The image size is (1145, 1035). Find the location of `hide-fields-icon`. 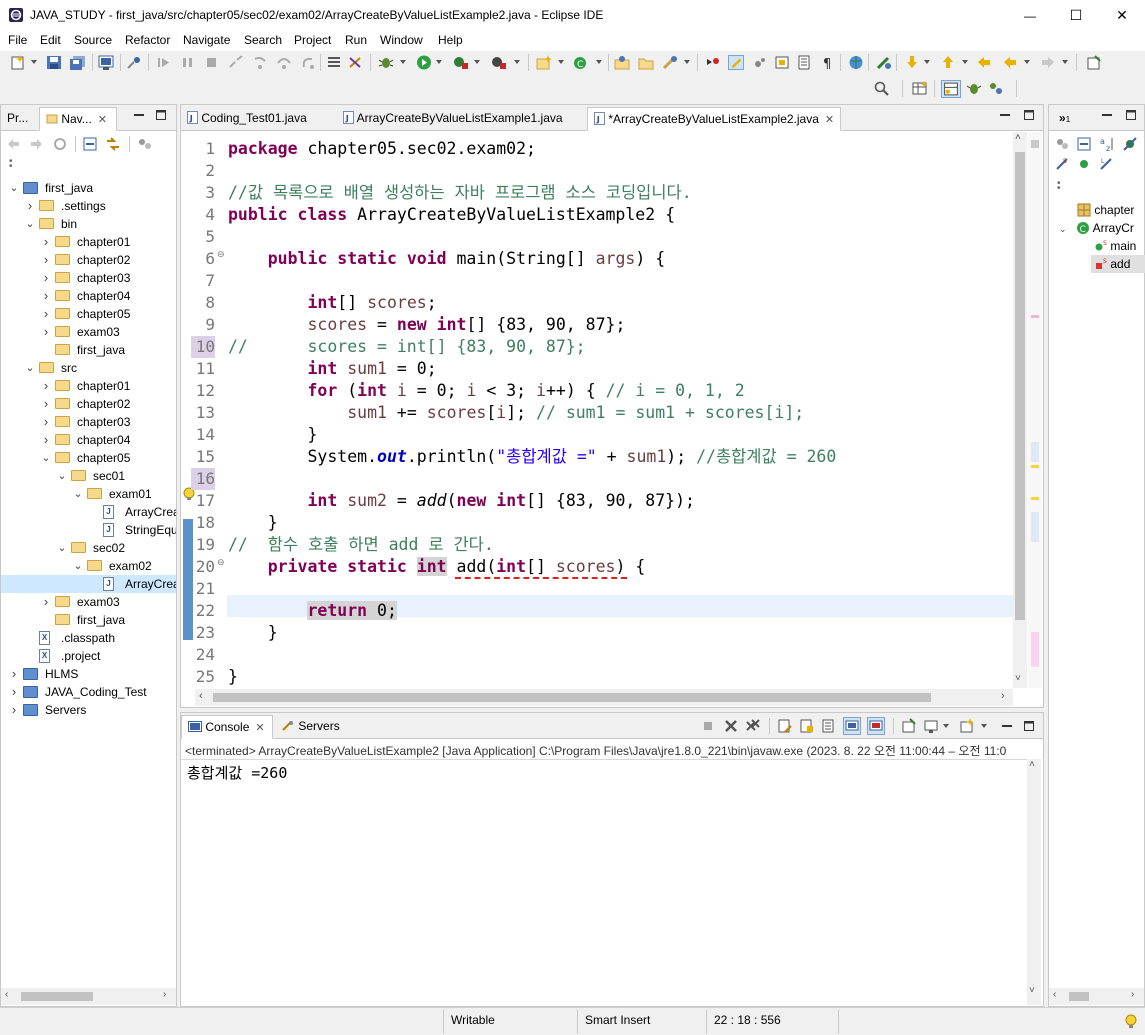

hide-fields-icon is located at coordinates (1130, 144).